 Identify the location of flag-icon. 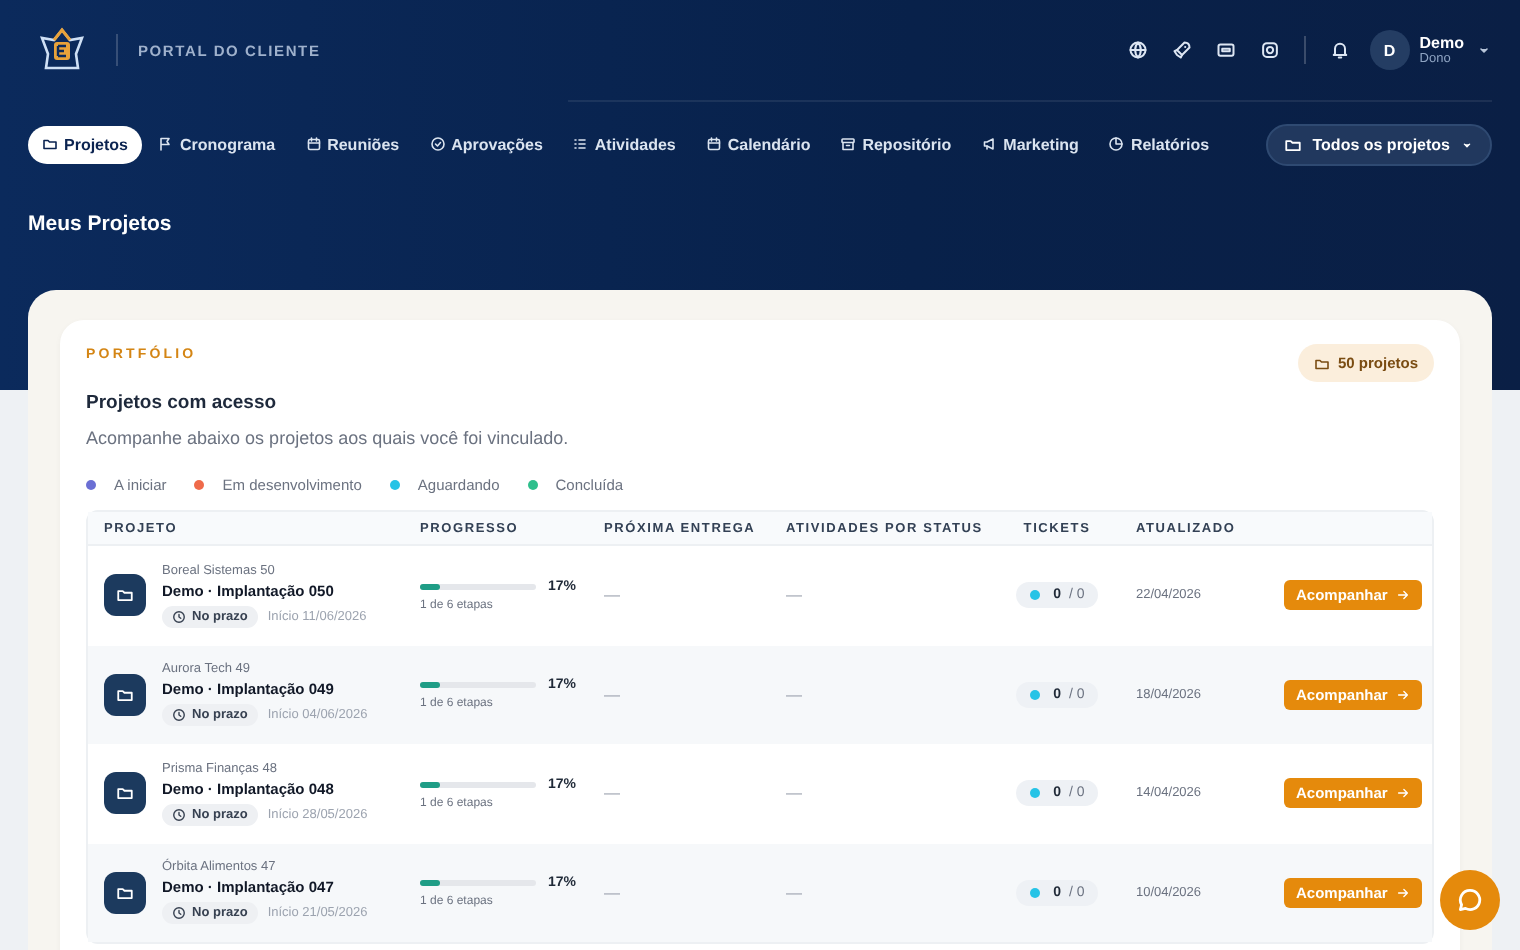
(166, 144).